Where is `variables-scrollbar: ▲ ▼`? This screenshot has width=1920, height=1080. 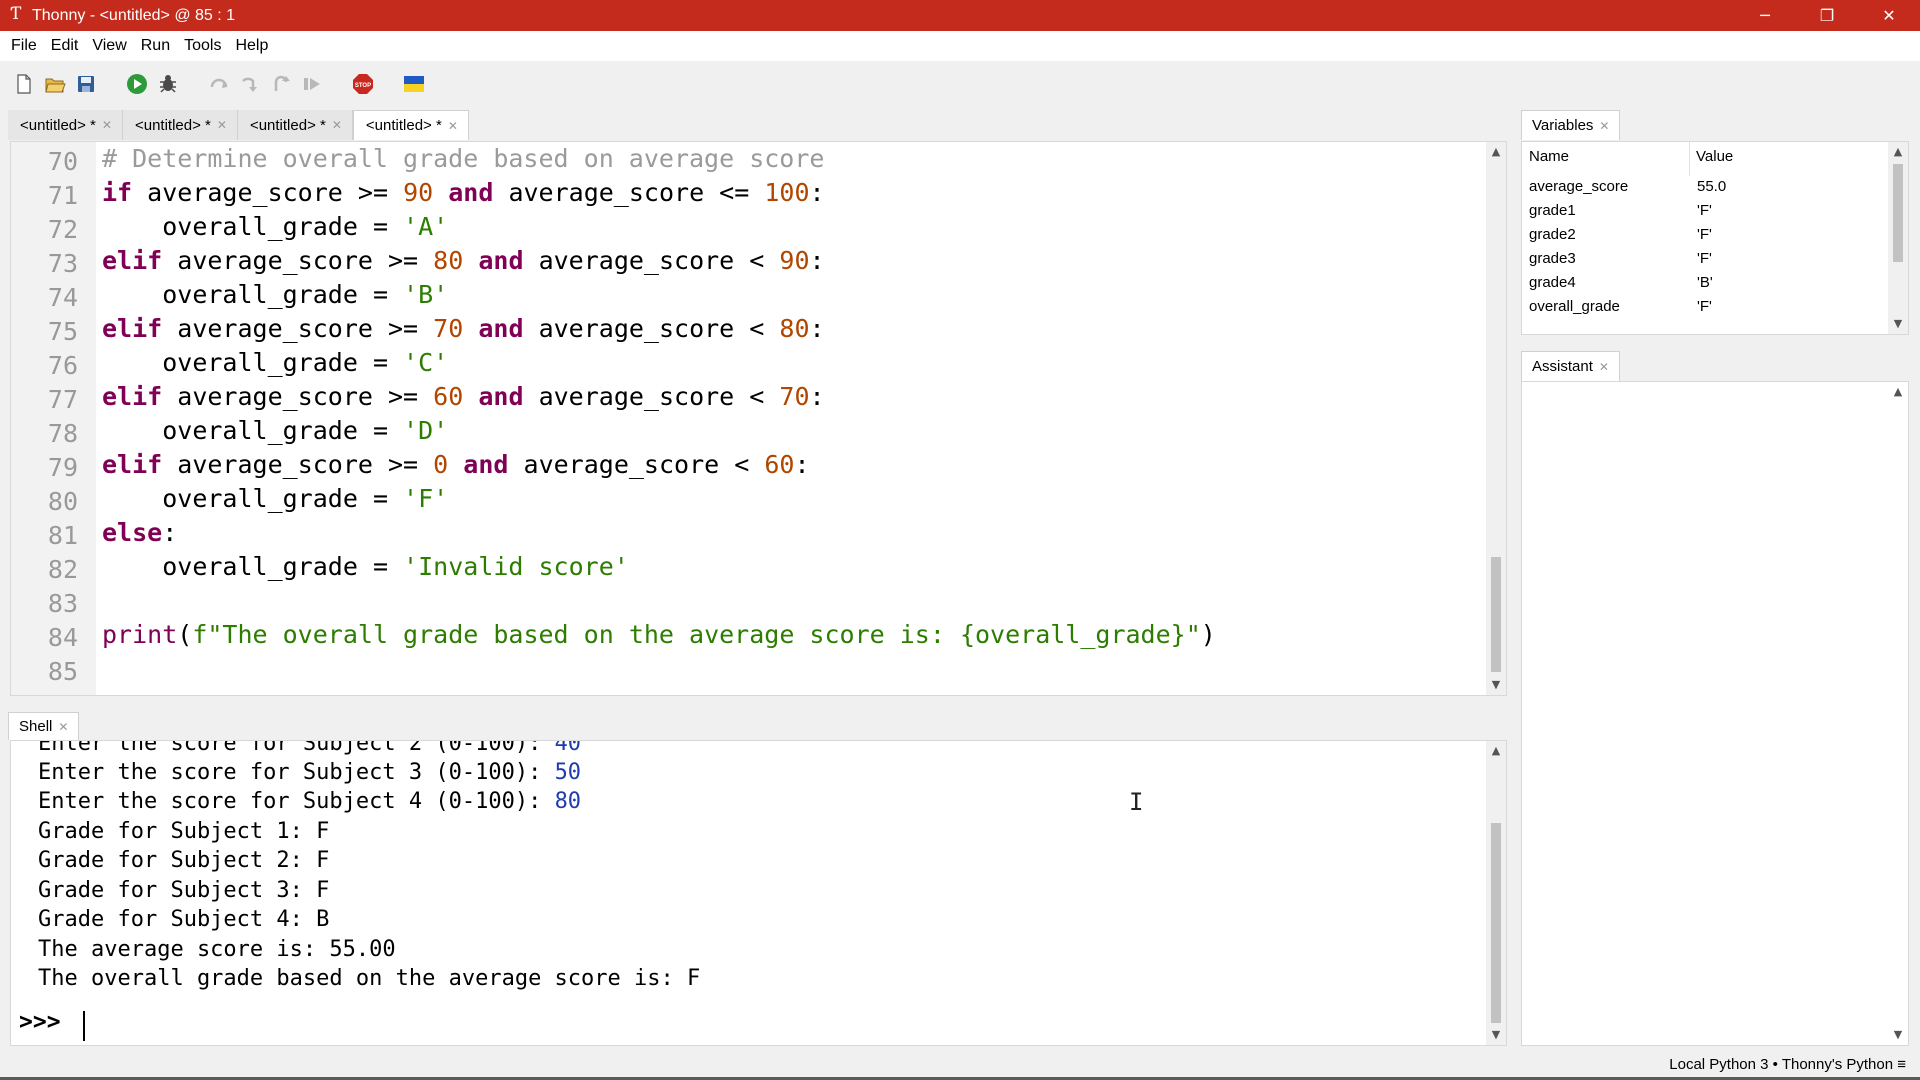 variables-scrollbar: ▲ ▼ is located at coordinates (1898, 238).